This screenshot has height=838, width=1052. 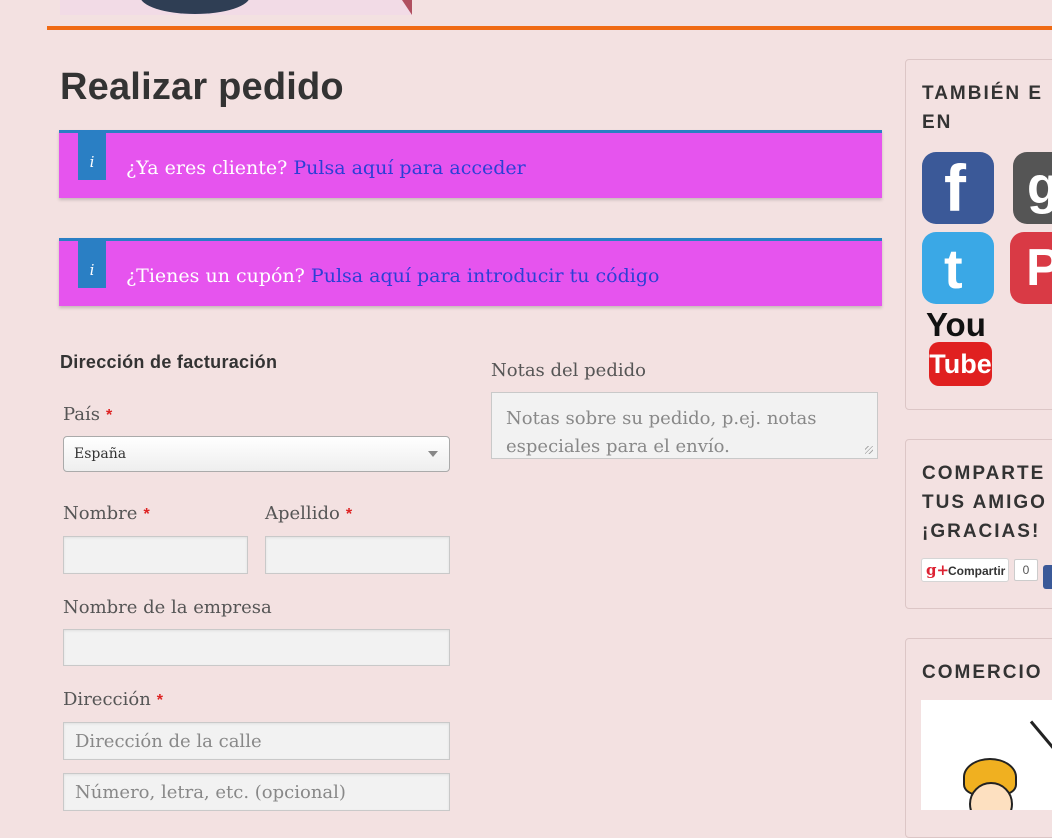 What do you see at coordinates (155, 555) in the screenshot?
I see `first-name-input` at bounding box center [155, 555].